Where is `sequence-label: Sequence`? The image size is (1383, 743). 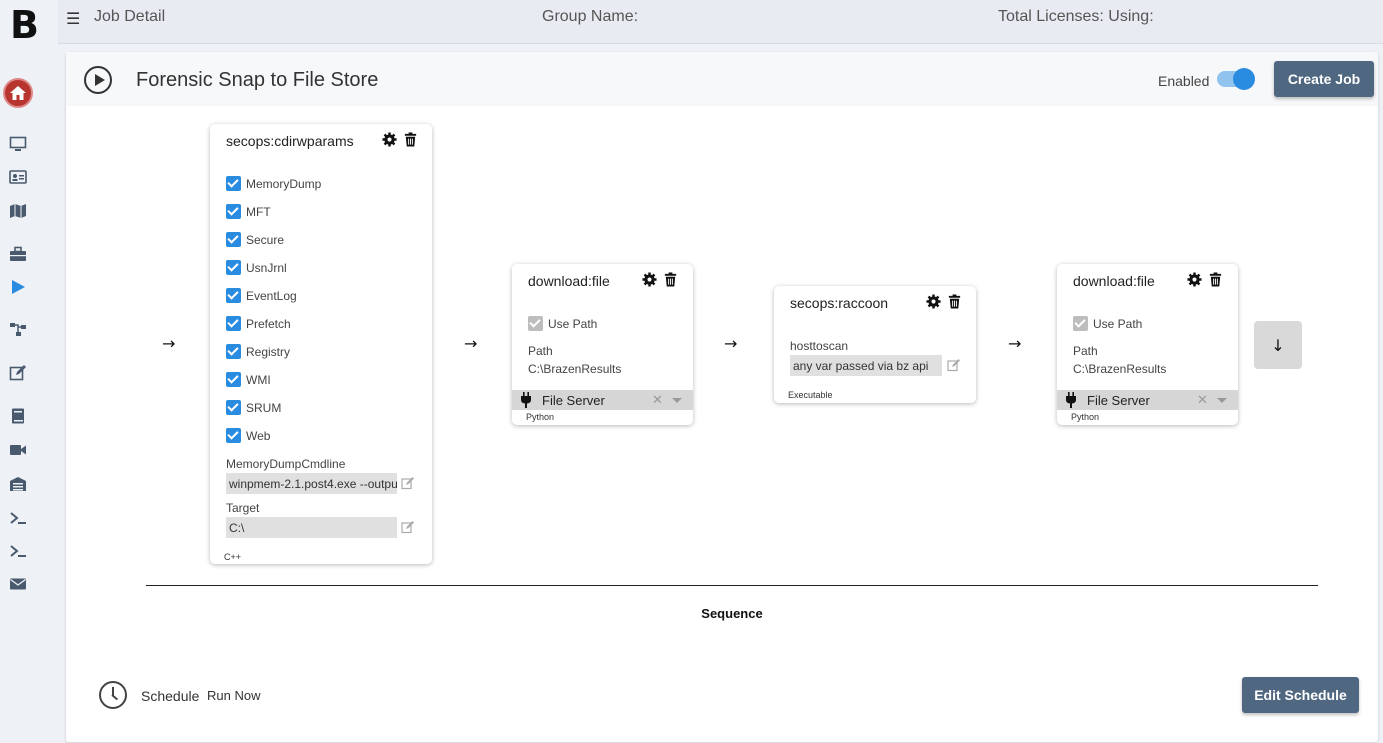 sequence-label: Sequence is located at coordinates (732, 613).